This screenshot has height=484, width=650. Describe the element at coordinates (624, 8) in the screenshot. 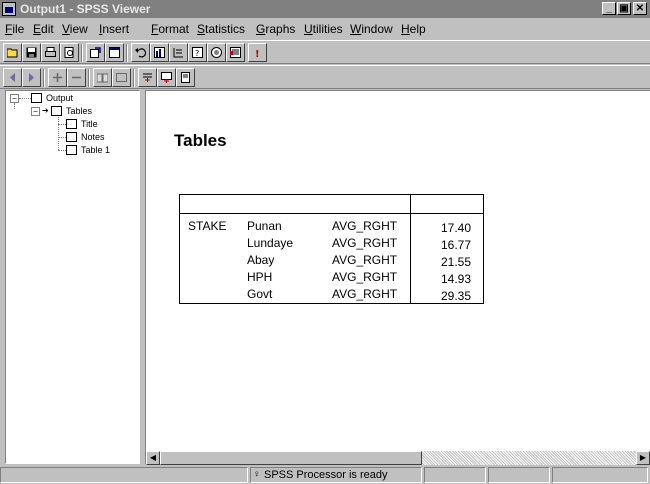

I see `maximize-button: ▣` at that location.